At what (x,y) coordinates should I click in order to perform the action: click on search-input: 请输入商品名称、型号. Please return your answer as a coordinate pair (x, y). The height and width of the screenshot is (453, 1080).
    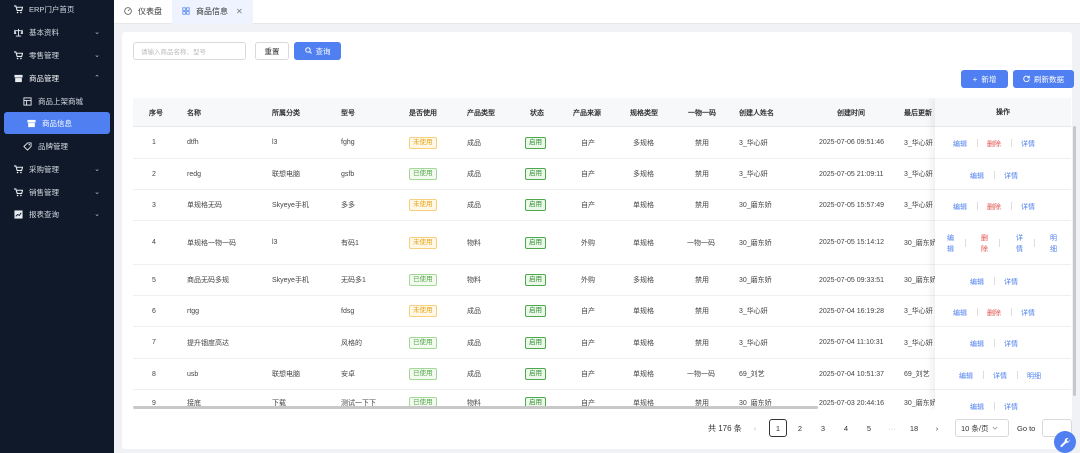
    Looking at the image, I should click on (189, 51).